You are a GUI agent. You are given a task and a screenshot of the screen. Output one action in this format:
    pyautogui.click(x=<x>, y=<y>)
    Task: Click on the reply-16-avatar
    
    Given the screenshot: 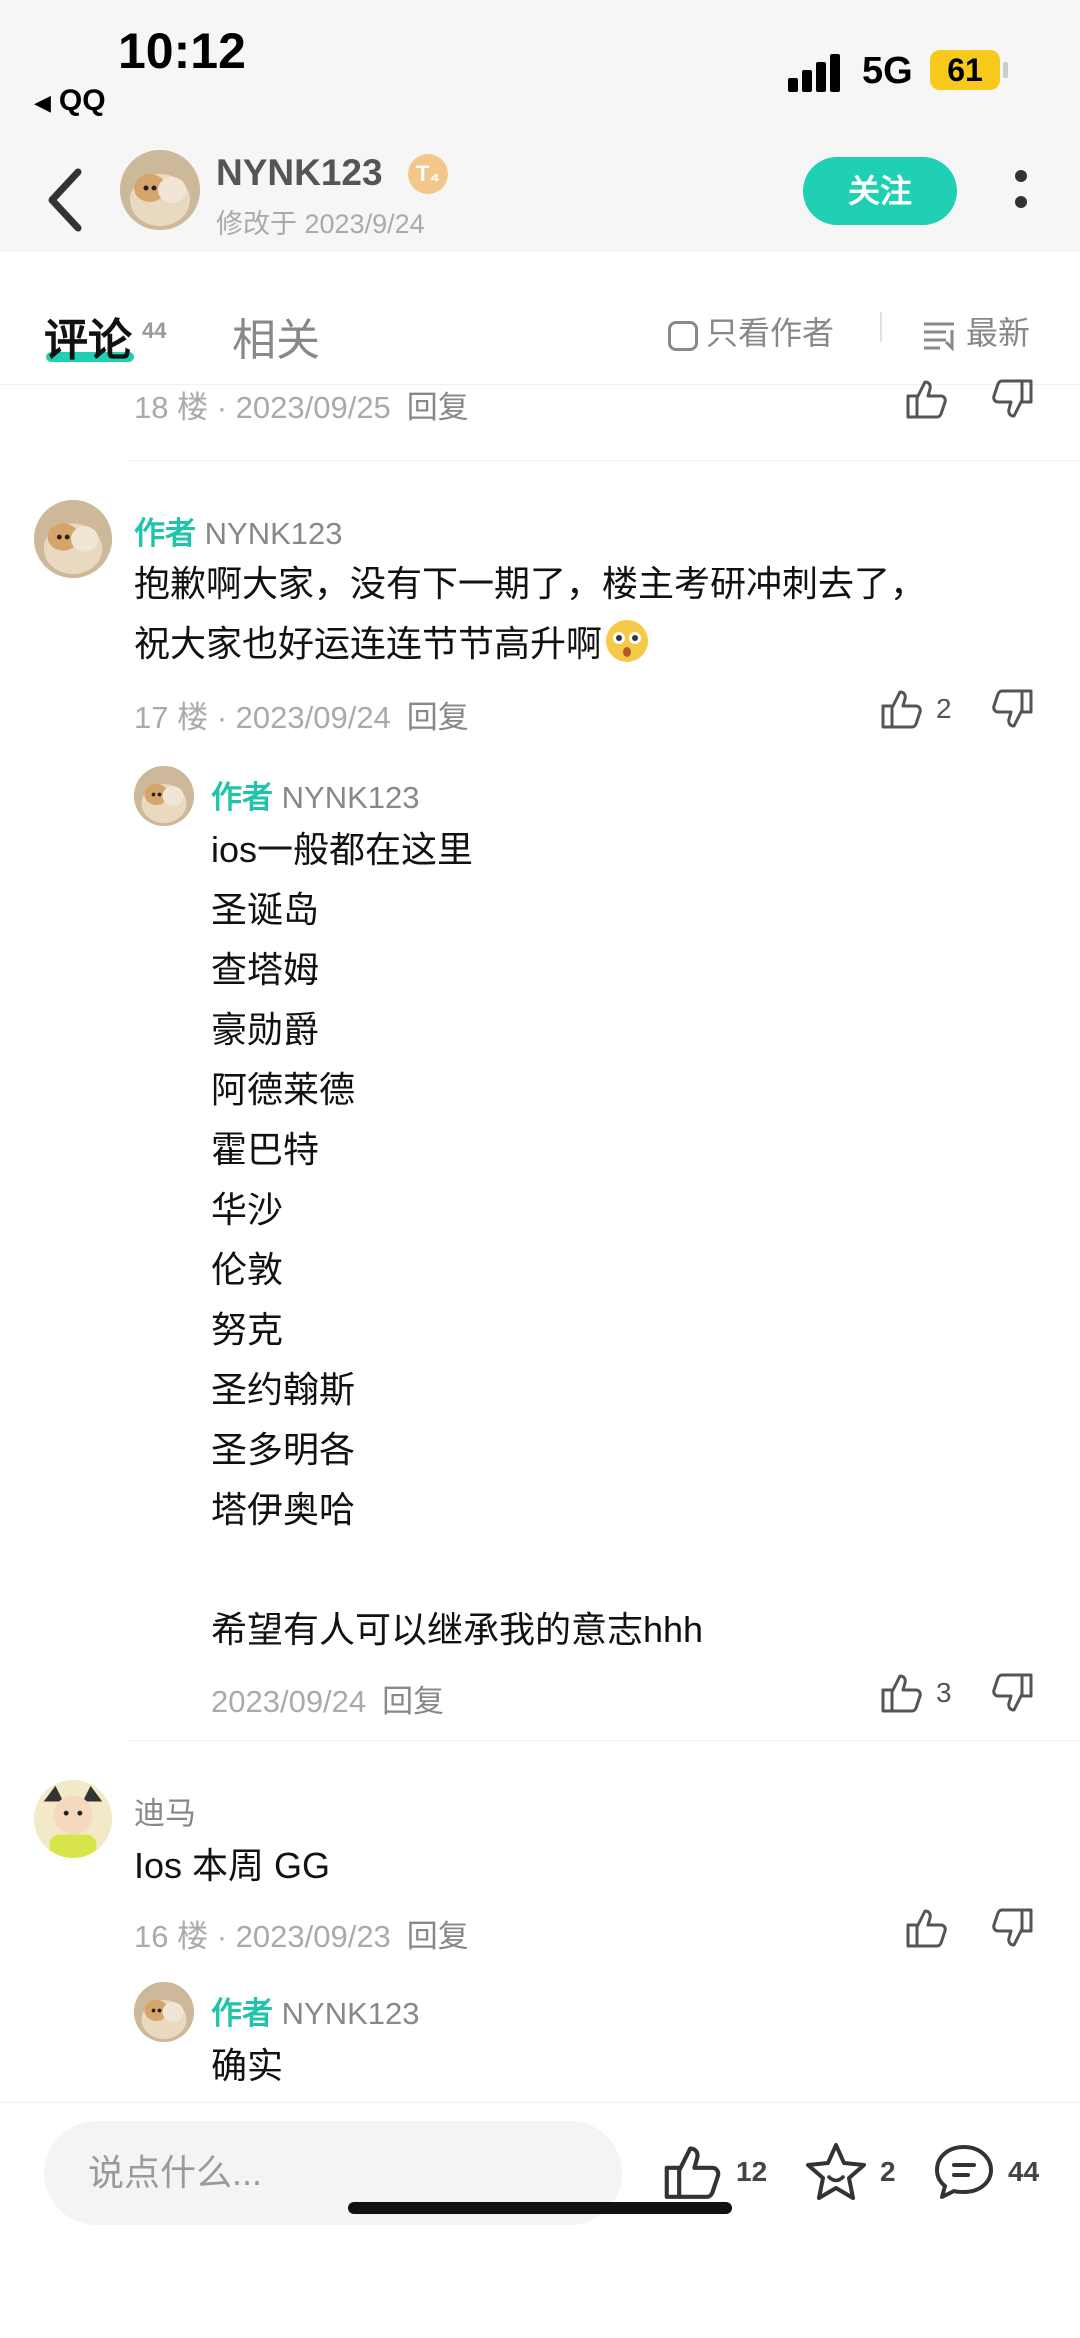 What is the action you would take?
    pyautogui.click(x=164, y=2012)
    